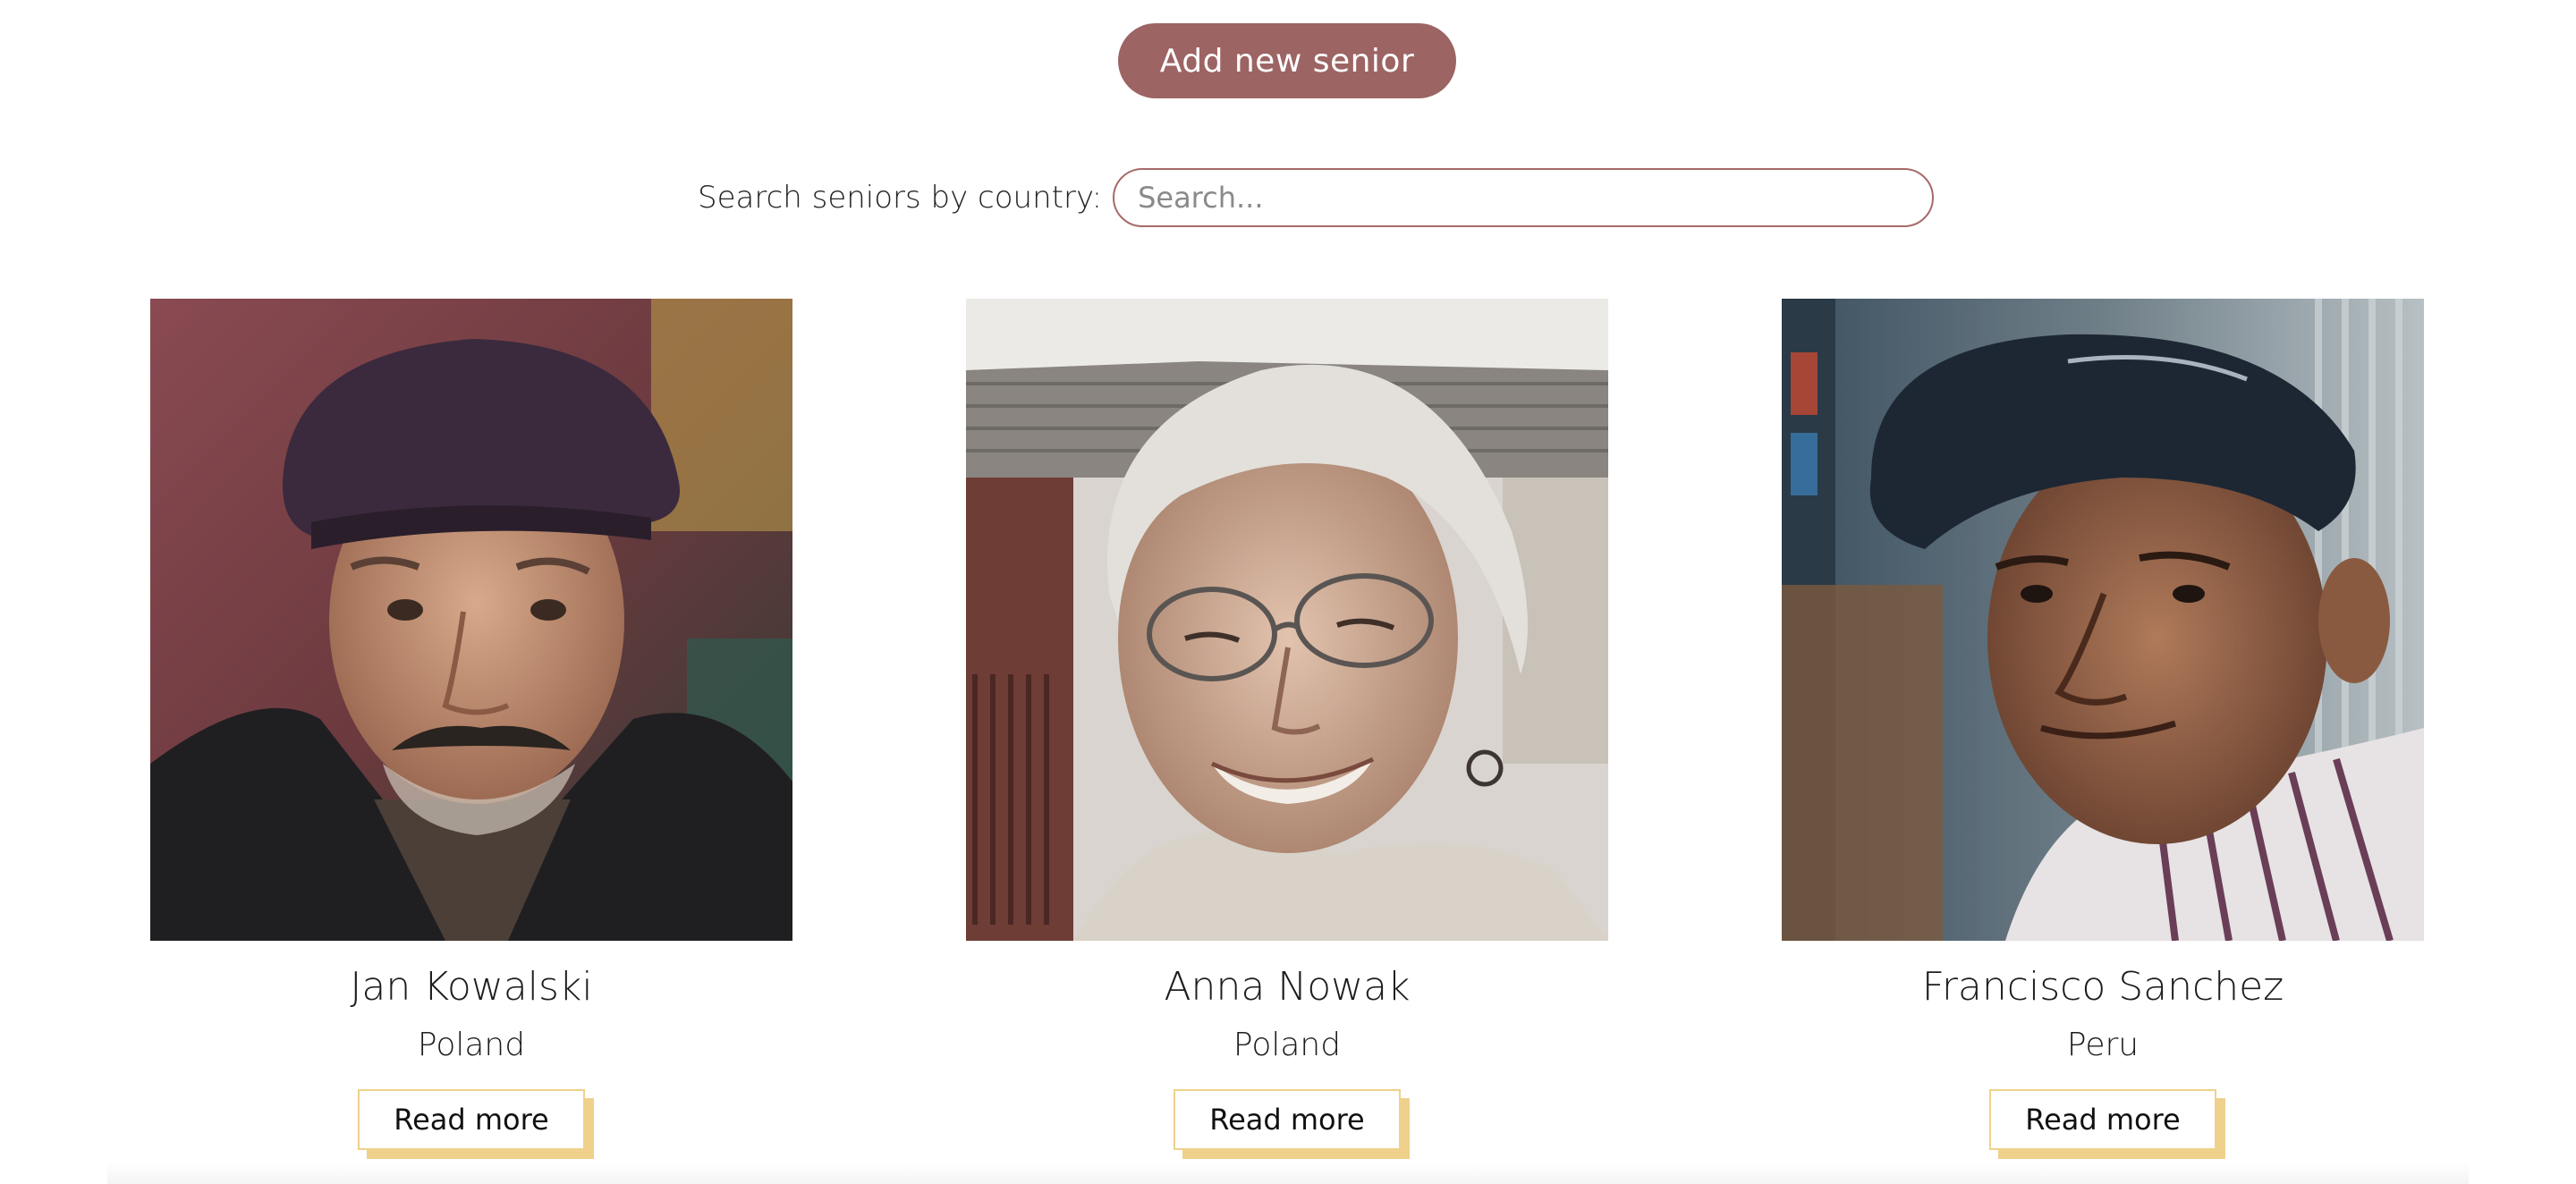 This screenshot has width=2576, height=1184. I want to click on bottom-fade, so click(1288, 1173).